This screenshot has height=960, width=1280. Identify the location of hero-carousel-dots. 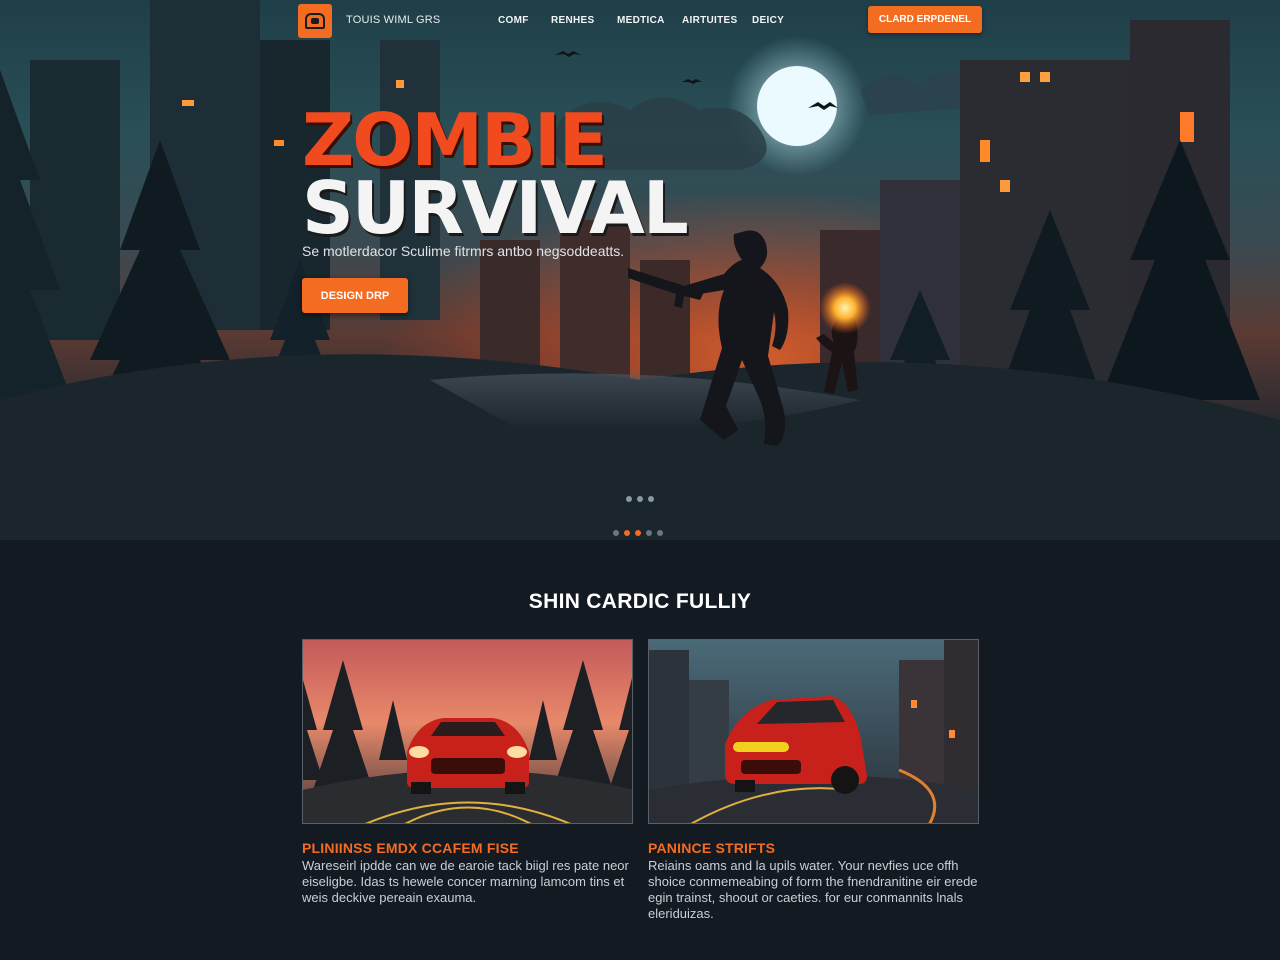
(638, 533).